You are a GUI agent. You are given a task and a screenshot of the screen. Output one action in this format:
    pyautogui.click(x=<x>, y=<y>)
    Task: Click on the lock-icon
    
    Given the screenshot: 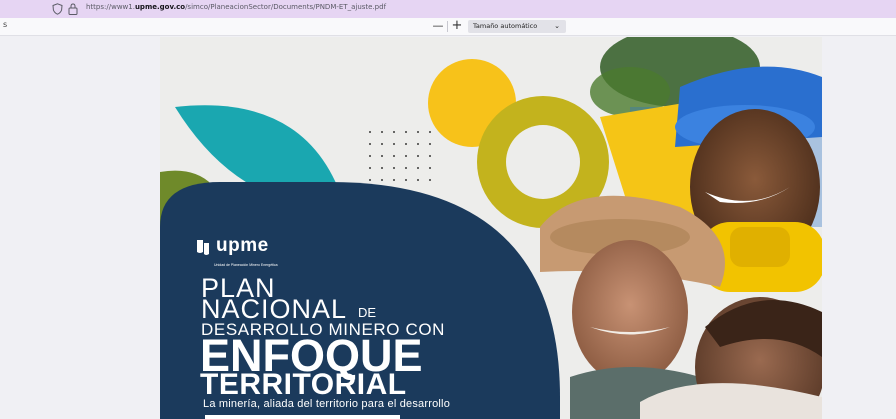 What is the action you would take?
    pyautogui.click(x=73, y=9)
    